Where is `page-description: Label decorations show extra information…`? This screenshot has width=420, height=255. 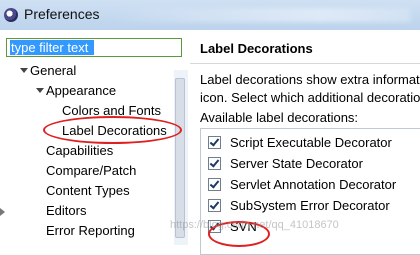
page-description: Label decorations show extra information… is located at coordinates (310, 89).